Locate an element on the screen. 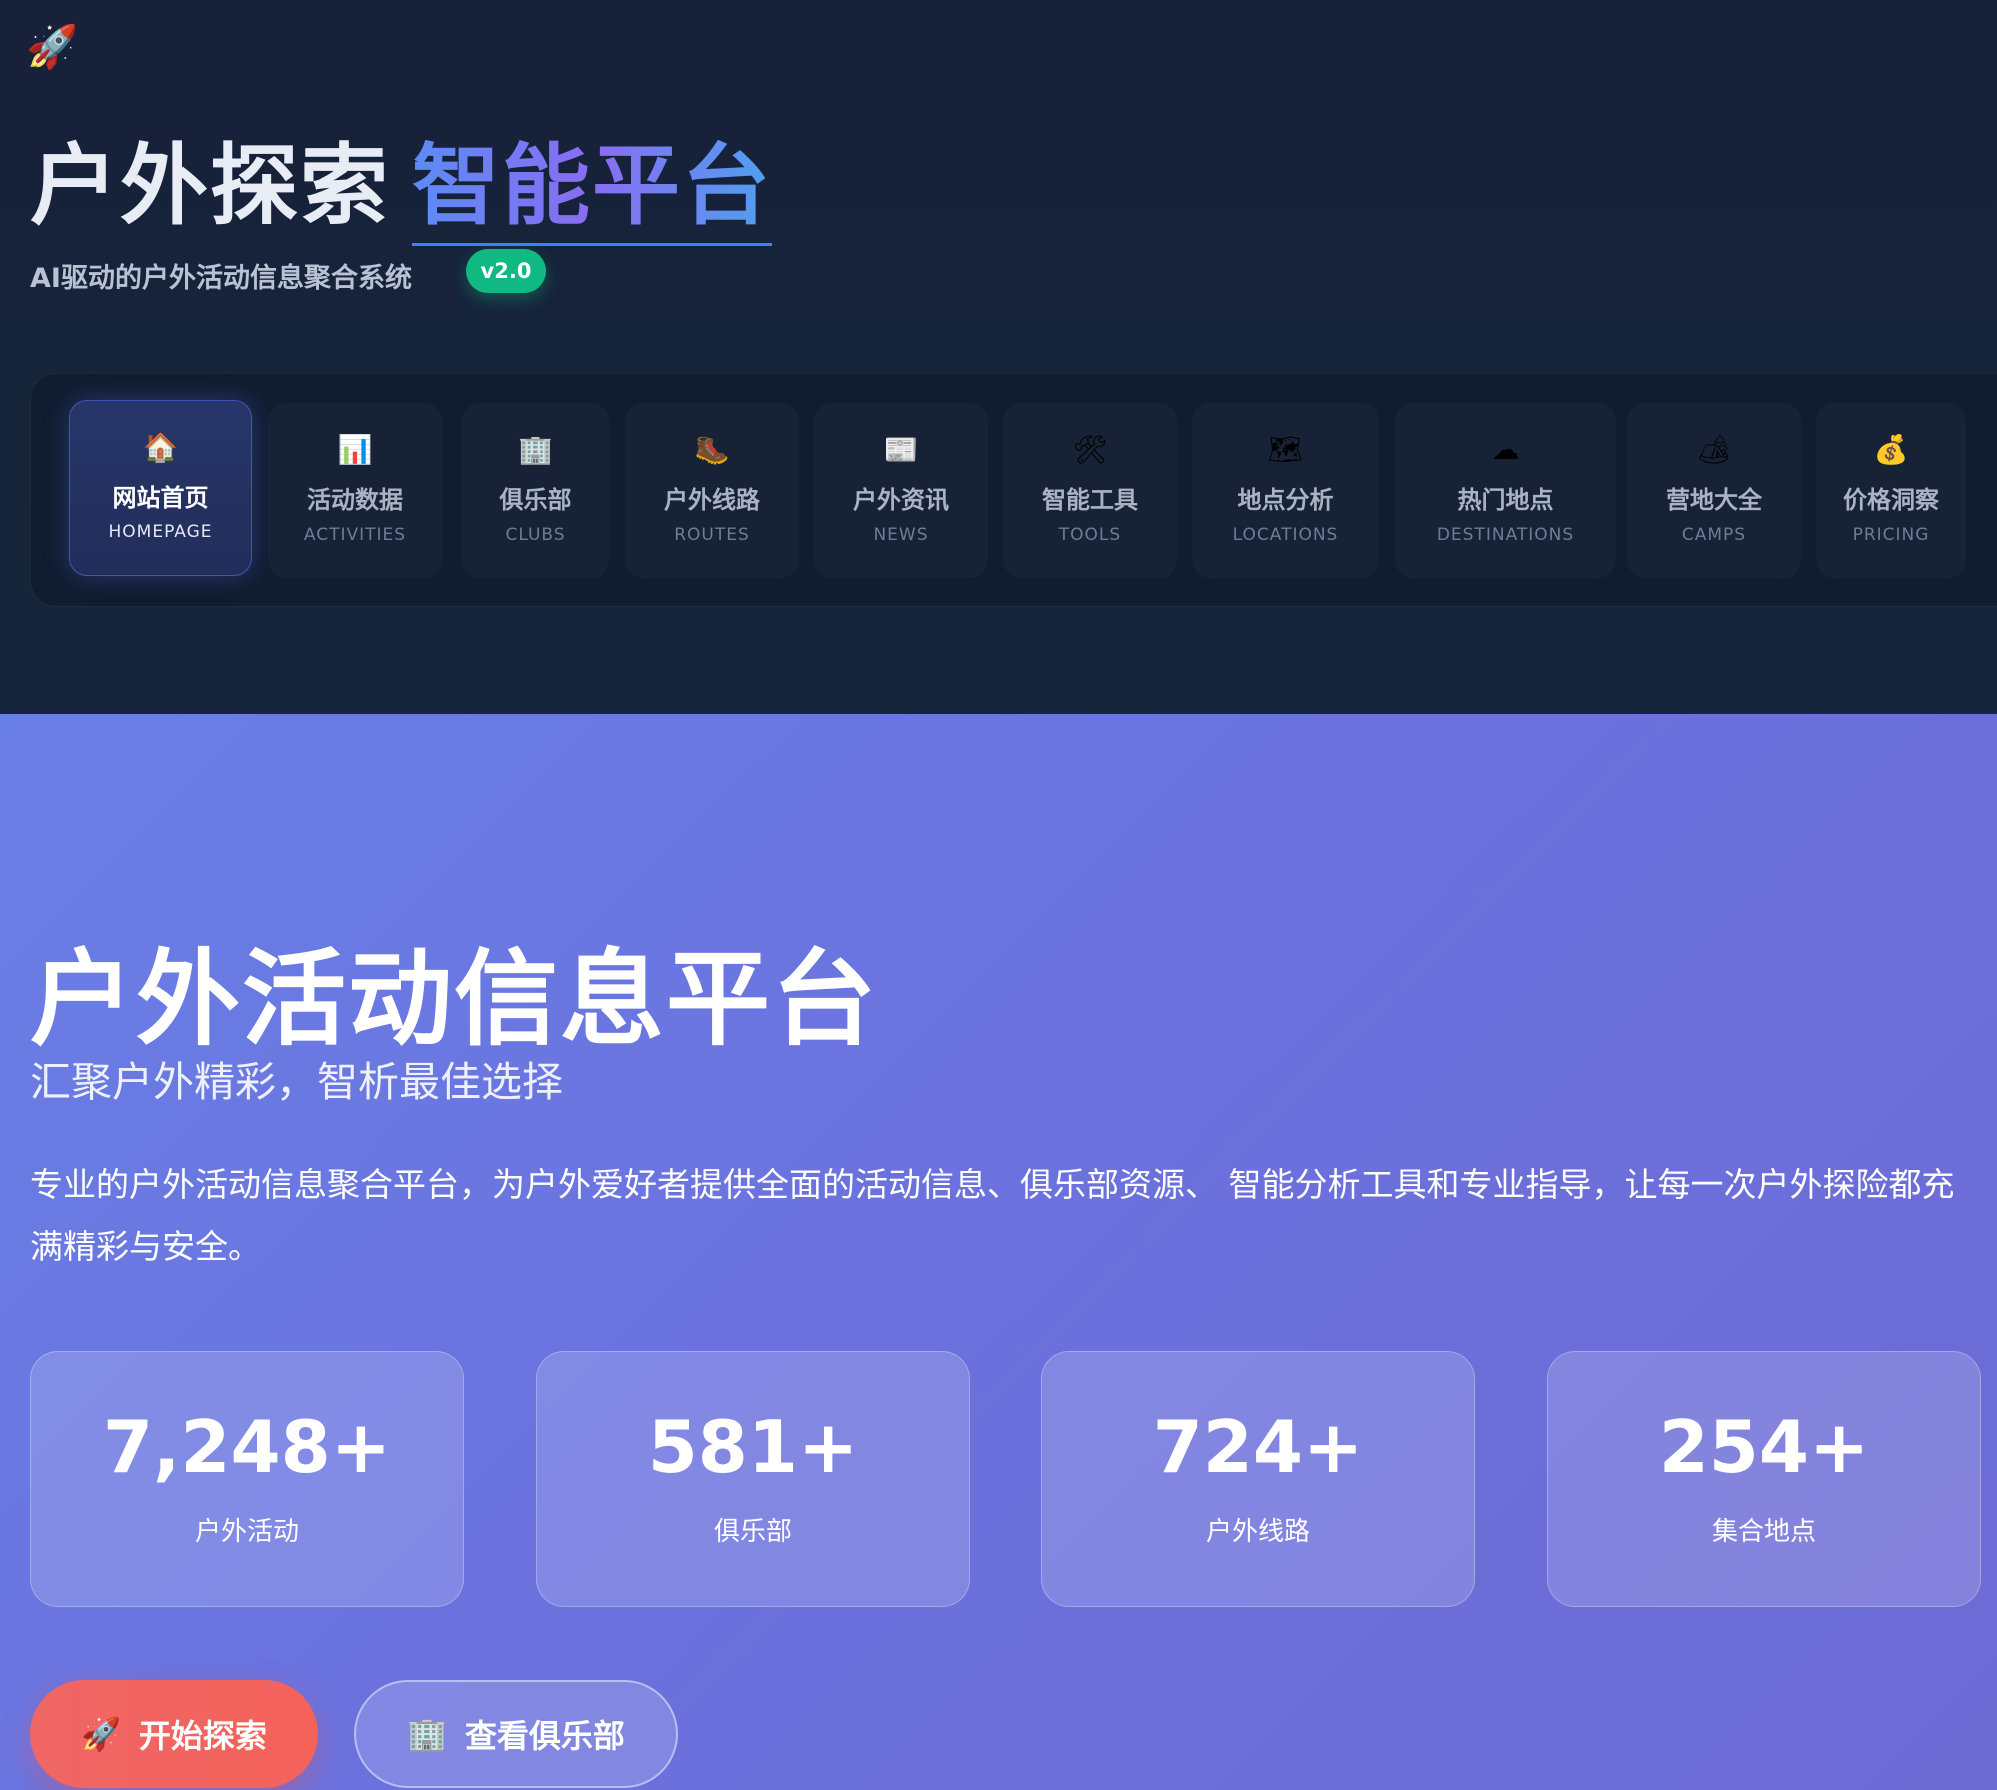  nav-label-en: HOMEPAGE is located at coordinates (160, 532).